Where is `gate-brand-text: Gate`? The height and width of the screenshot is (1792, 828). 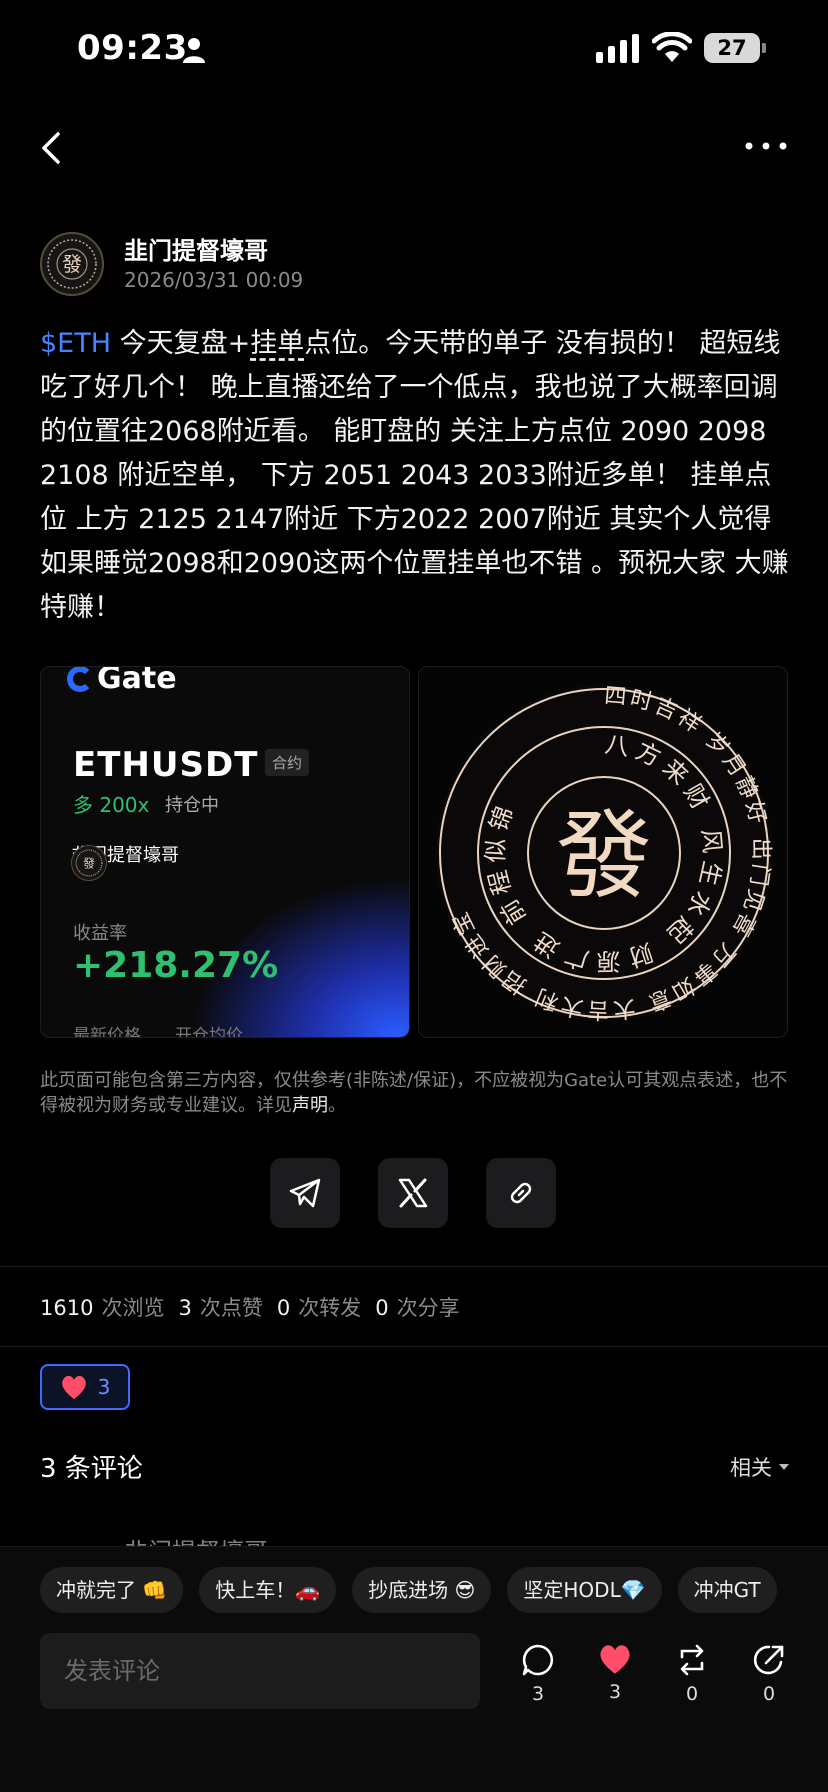 gate-brand-text: Gate is located at coordinates (137, 681).